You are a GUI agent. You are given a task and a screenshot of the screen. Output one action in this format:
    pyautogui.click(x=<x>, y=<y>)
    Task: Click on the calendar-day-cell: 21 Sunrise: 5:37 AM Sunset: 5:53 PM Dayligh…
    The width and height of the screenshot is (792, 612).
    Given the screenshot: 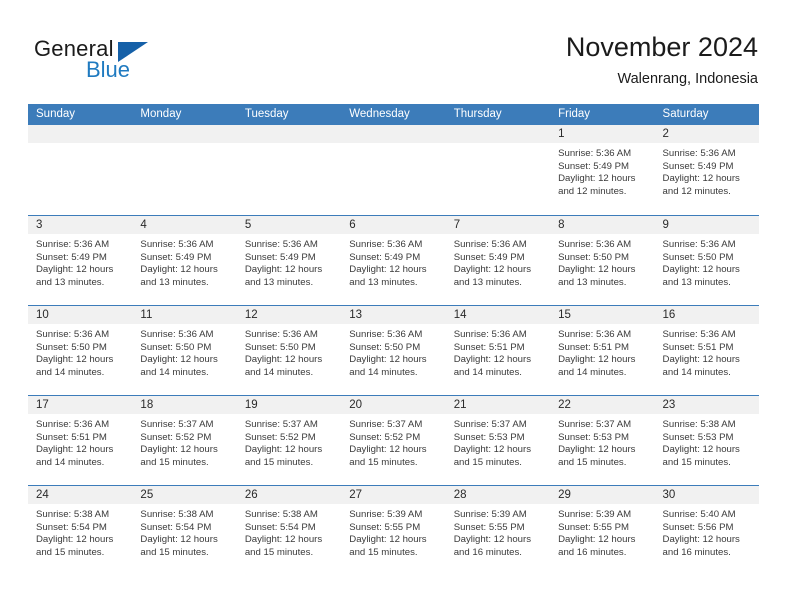 What is the action you would take?
    pyautogui.click(x=498, y=440)
    